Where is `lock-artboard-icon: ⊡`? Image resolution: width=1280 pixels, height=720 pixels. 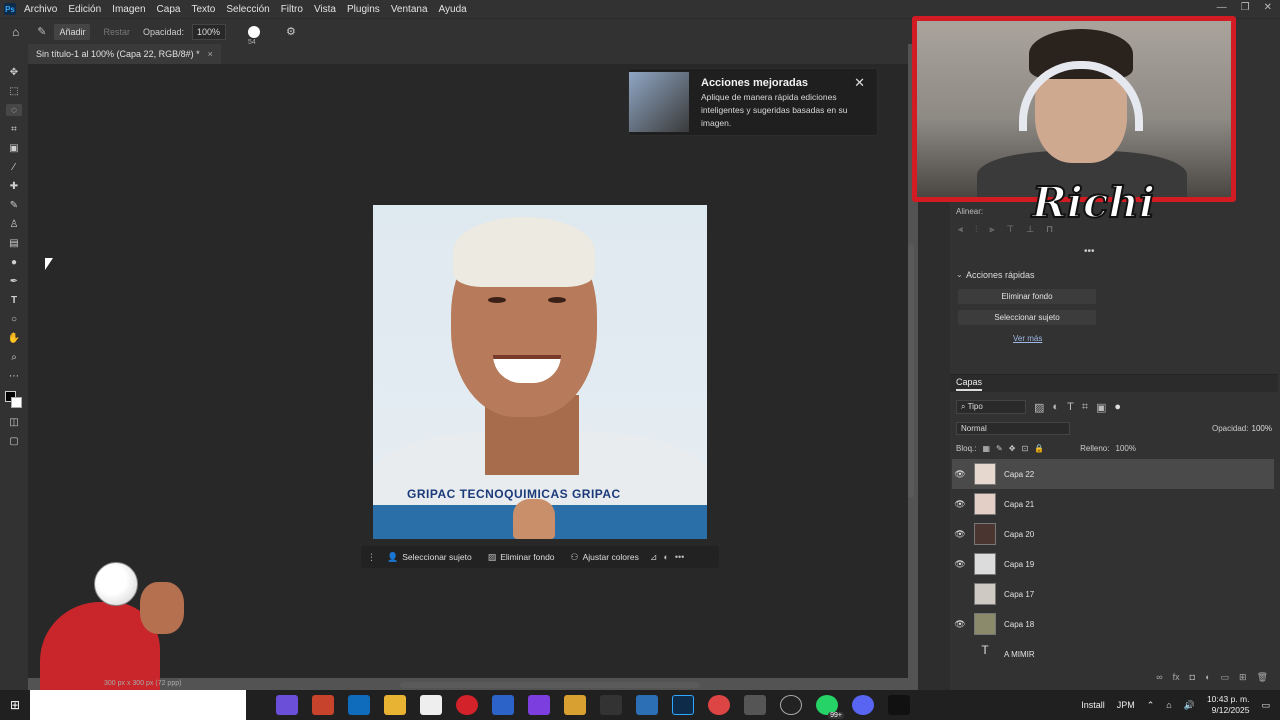 lock-artboard-icon: ⊡ is located at coordinates (1024, 448).